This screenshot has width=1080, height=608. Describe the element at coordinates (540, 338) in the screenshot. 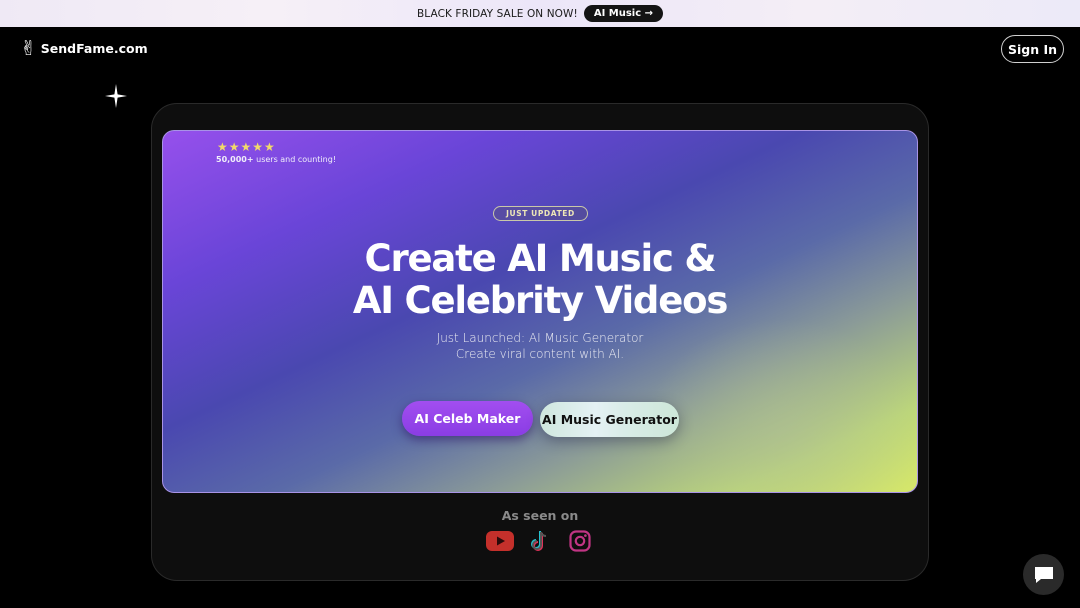

I see `subtitle-line-1: Just Launched: AI Music Generator` at that location.